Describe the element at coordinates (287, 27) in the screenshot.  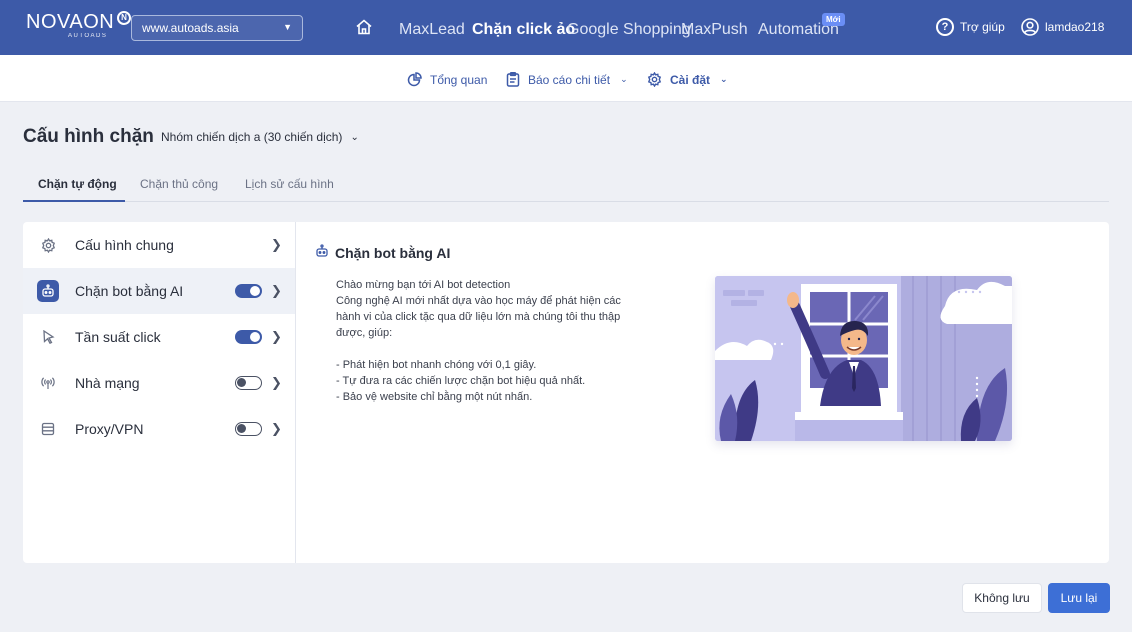
I see `chevron-down-icon: ▼` at that location.